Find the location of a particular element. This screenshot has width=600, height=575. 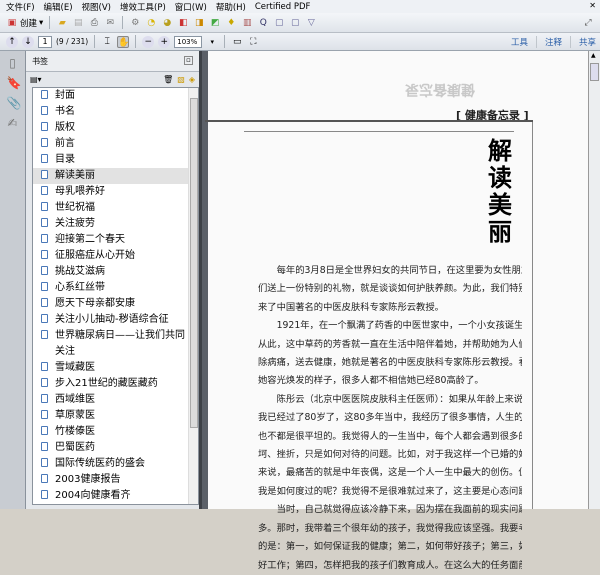

menu-view: 视图(V) is located at coordinates (96, 7).